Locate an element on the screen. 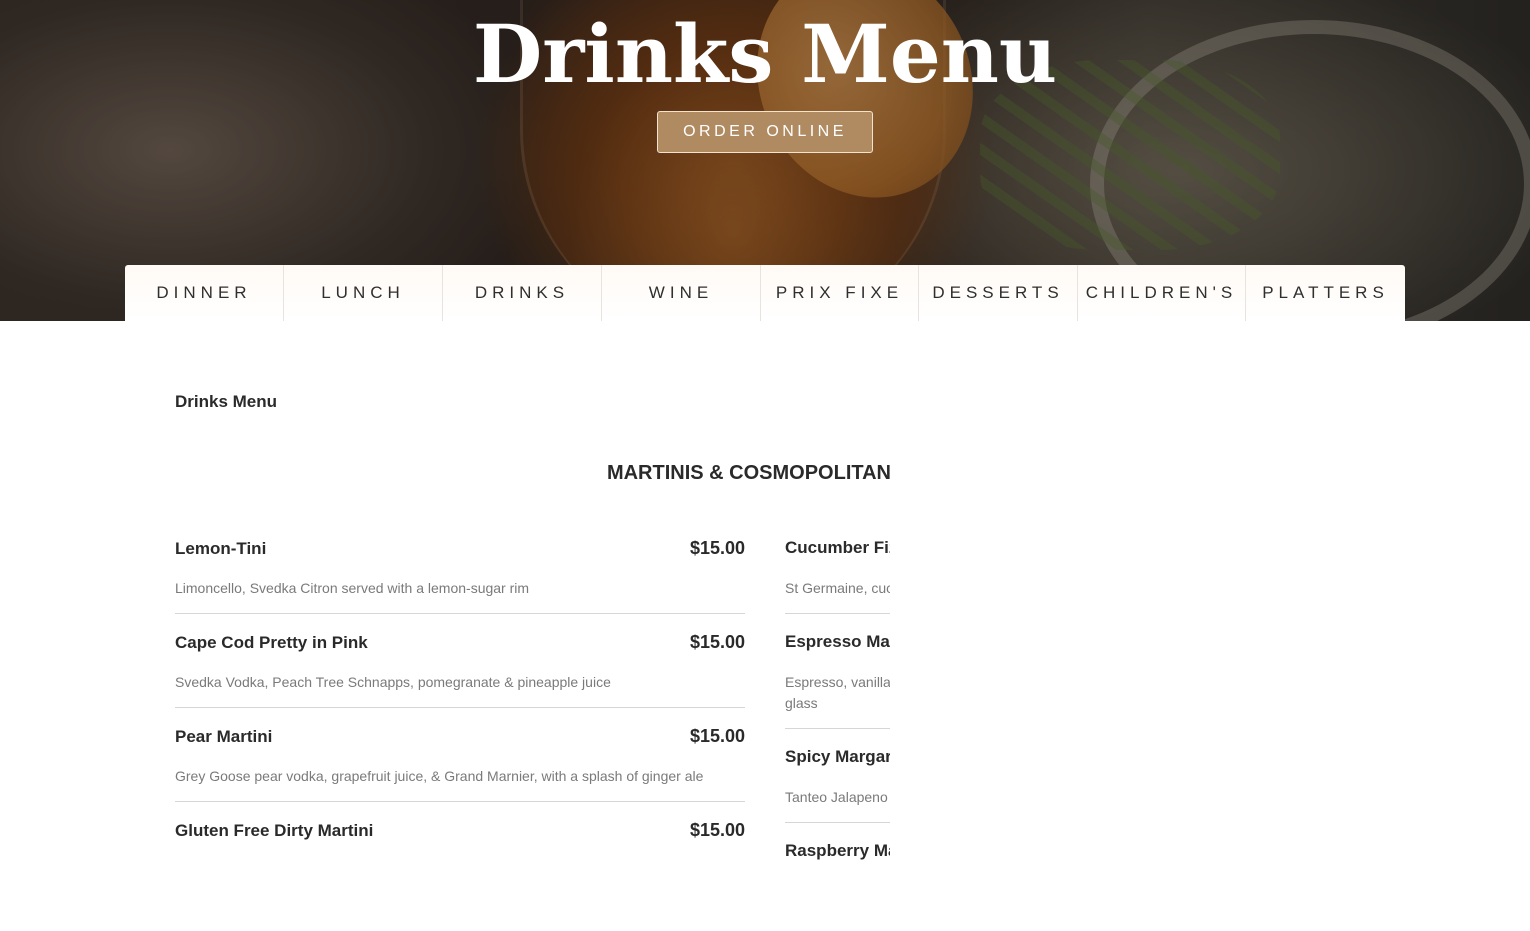  order-online-button: ORDER ONLINE is located at coordinates (765, 132).